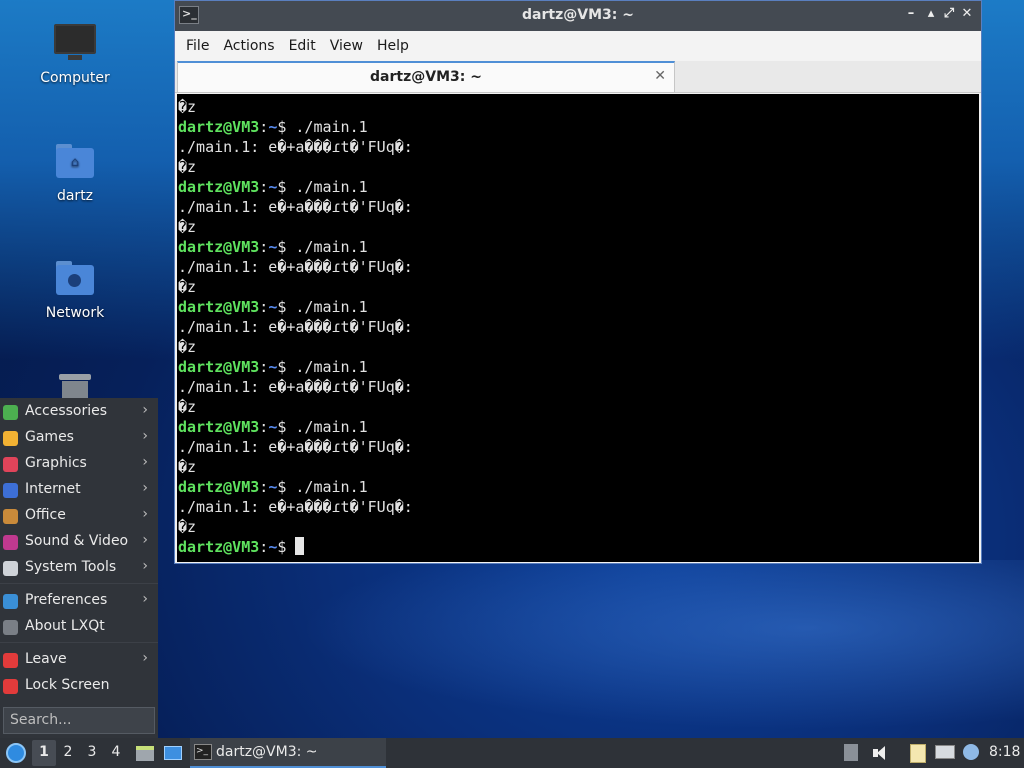  I want to click on notification-icon, so click(971, 753).